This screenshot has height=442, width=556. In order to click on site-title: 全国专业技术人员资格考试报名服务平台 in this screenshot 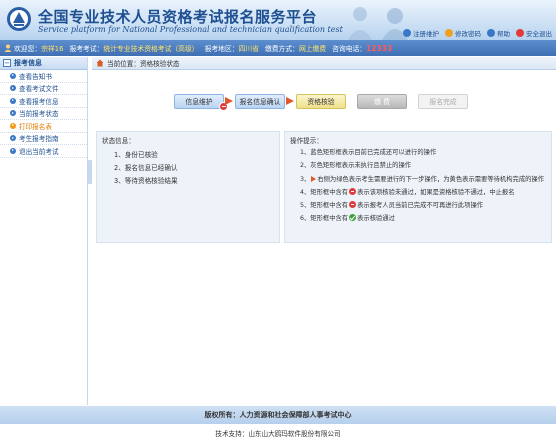, I will do `click(178, 17)`.